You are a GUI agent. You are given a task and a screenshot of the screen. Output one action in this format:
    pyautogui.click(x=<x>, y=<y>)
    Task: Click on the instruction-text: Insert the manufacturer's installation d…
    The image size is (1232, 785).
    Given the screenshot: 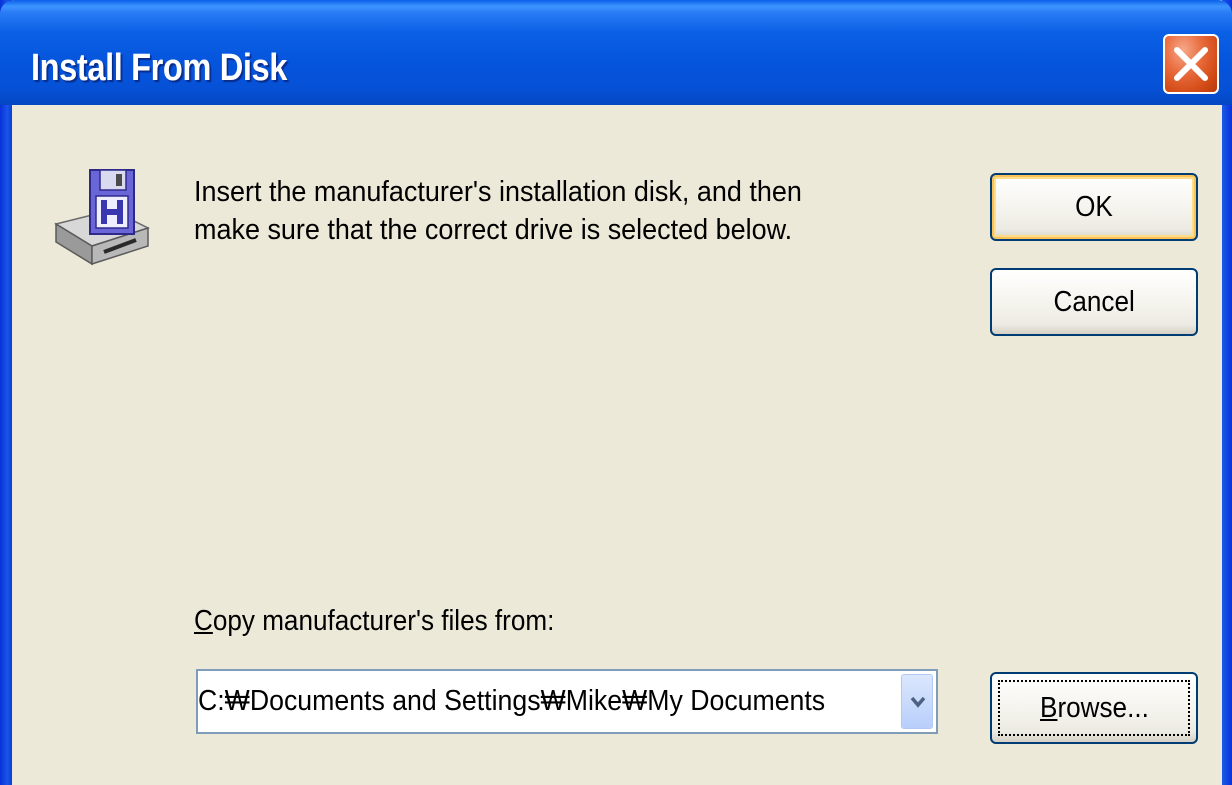 What is the action you would take?
    pyautogui.click(x=538, y=211)
    